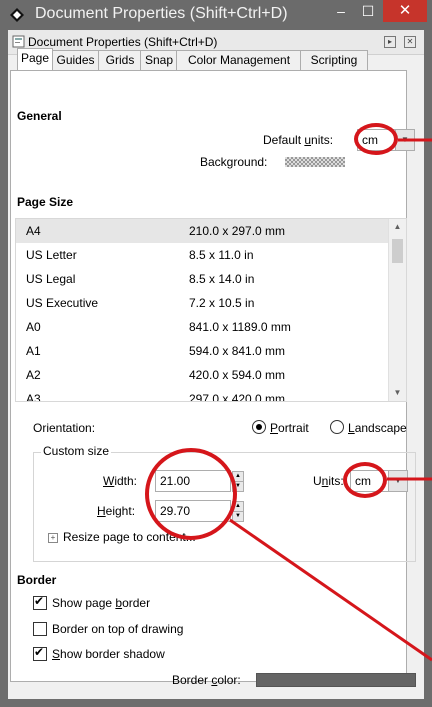 The height and width of the screenshot is (707, 432). What do you see at coordinates (101, 603) in the screenshot?
I see `show-page-border-label: Show page border` at bounding box center [101, 603].